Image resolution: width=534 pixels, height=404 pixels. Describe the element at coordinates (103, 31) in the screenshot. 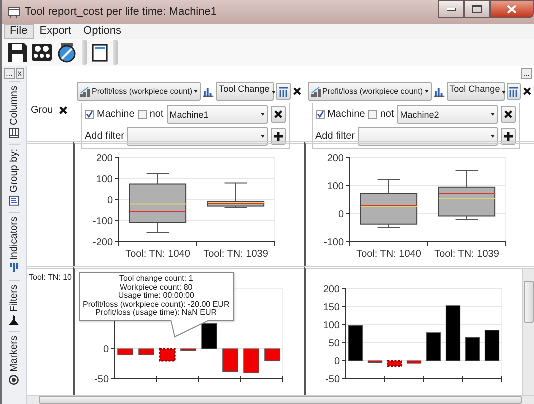

I see `menu-item: Options` at that location.